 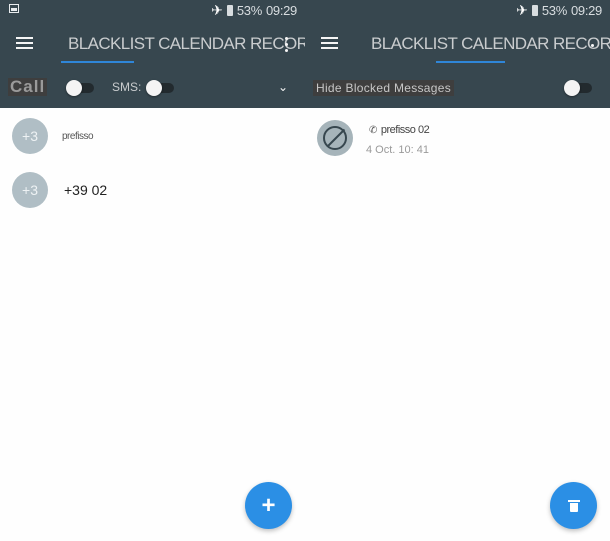 I want to click on phone-icon: ✆, so click(x=373, y=130).